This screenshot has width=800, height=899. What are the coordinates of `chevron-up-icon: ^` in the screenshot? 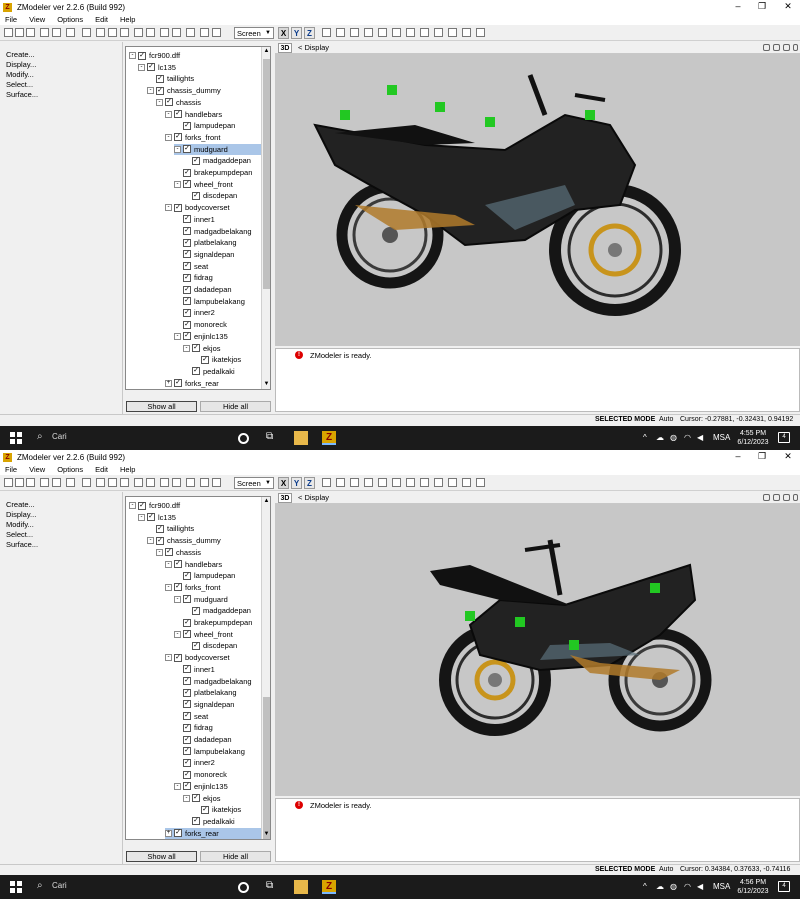 It's located at (645, 886).